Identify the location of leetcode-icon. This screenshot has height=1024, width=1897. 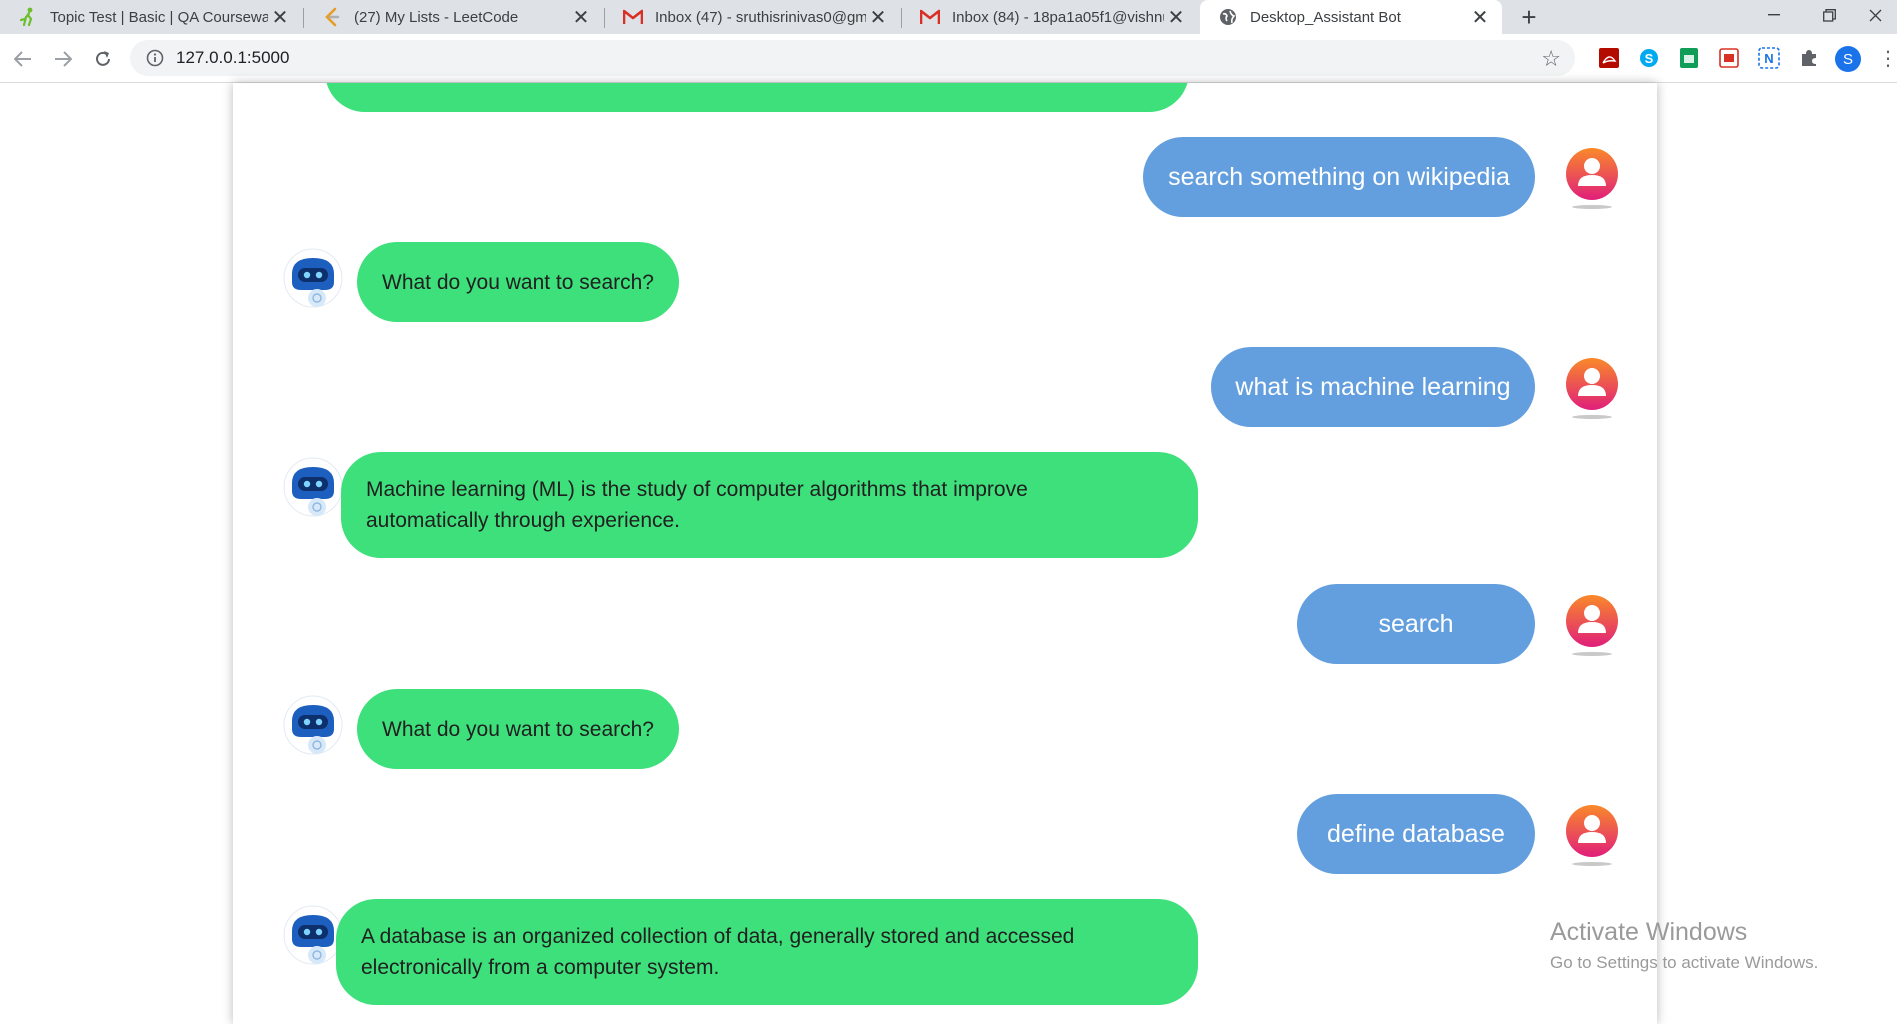
(332, 17).